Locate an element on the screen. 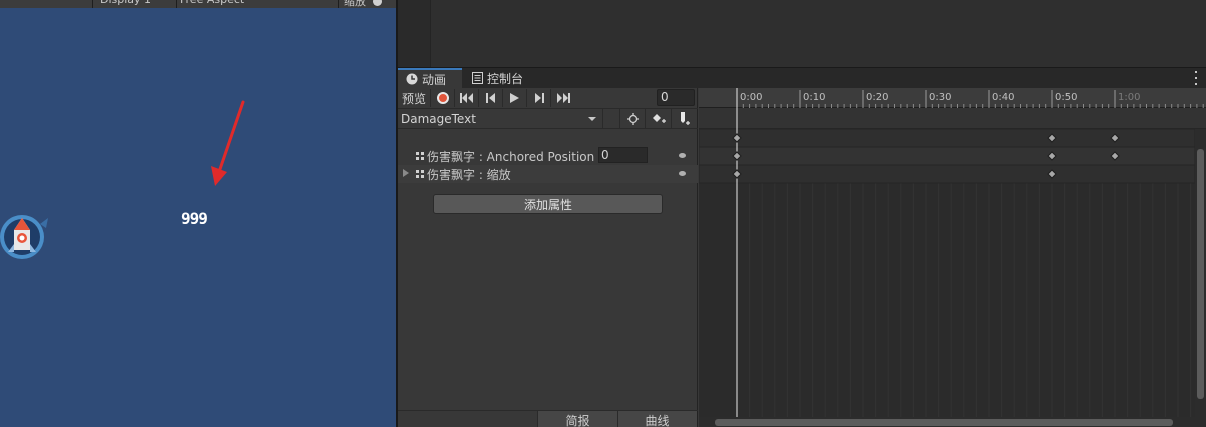 The width and height of the screenshot is (1206, 427). add-event-button is located at coordinates (684, 118).